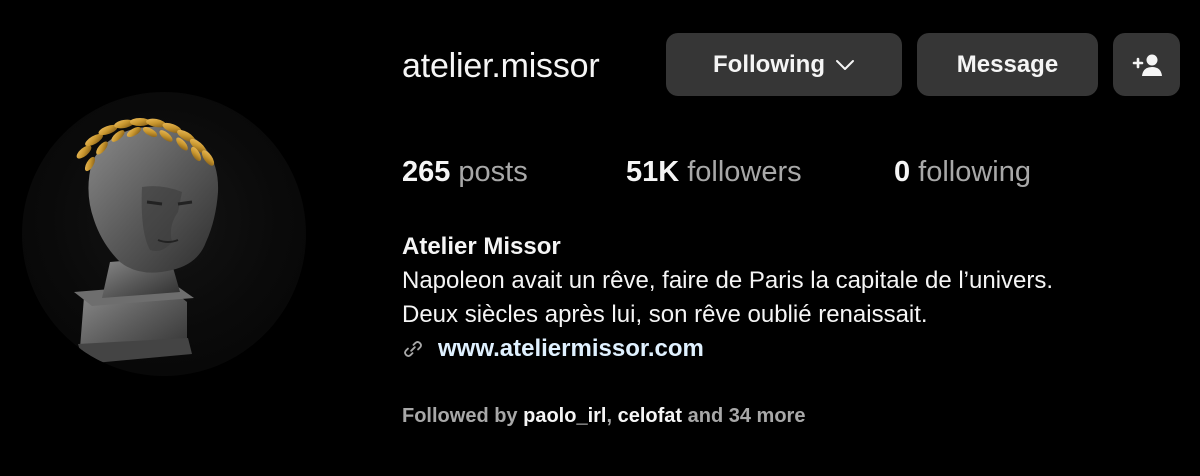  What do you see at coordinates (653, 172) in the screenshot?
I see `followers-count: 51K` at bounding box center [653, 172].